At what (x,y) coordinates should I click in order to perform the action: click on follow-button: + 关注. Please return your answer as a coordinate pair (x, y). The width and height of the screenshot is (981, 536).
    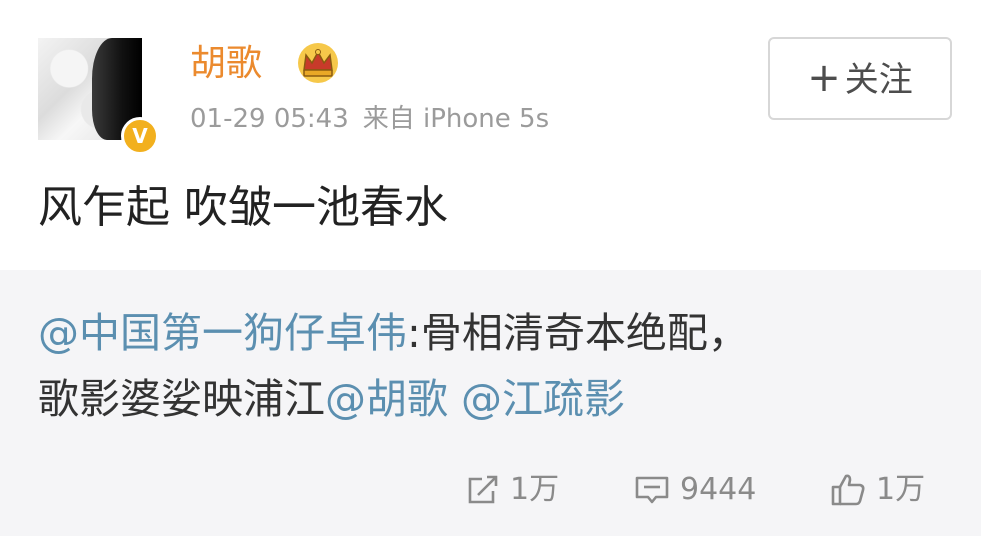
    Looking at the image, I should click on (860, 78).